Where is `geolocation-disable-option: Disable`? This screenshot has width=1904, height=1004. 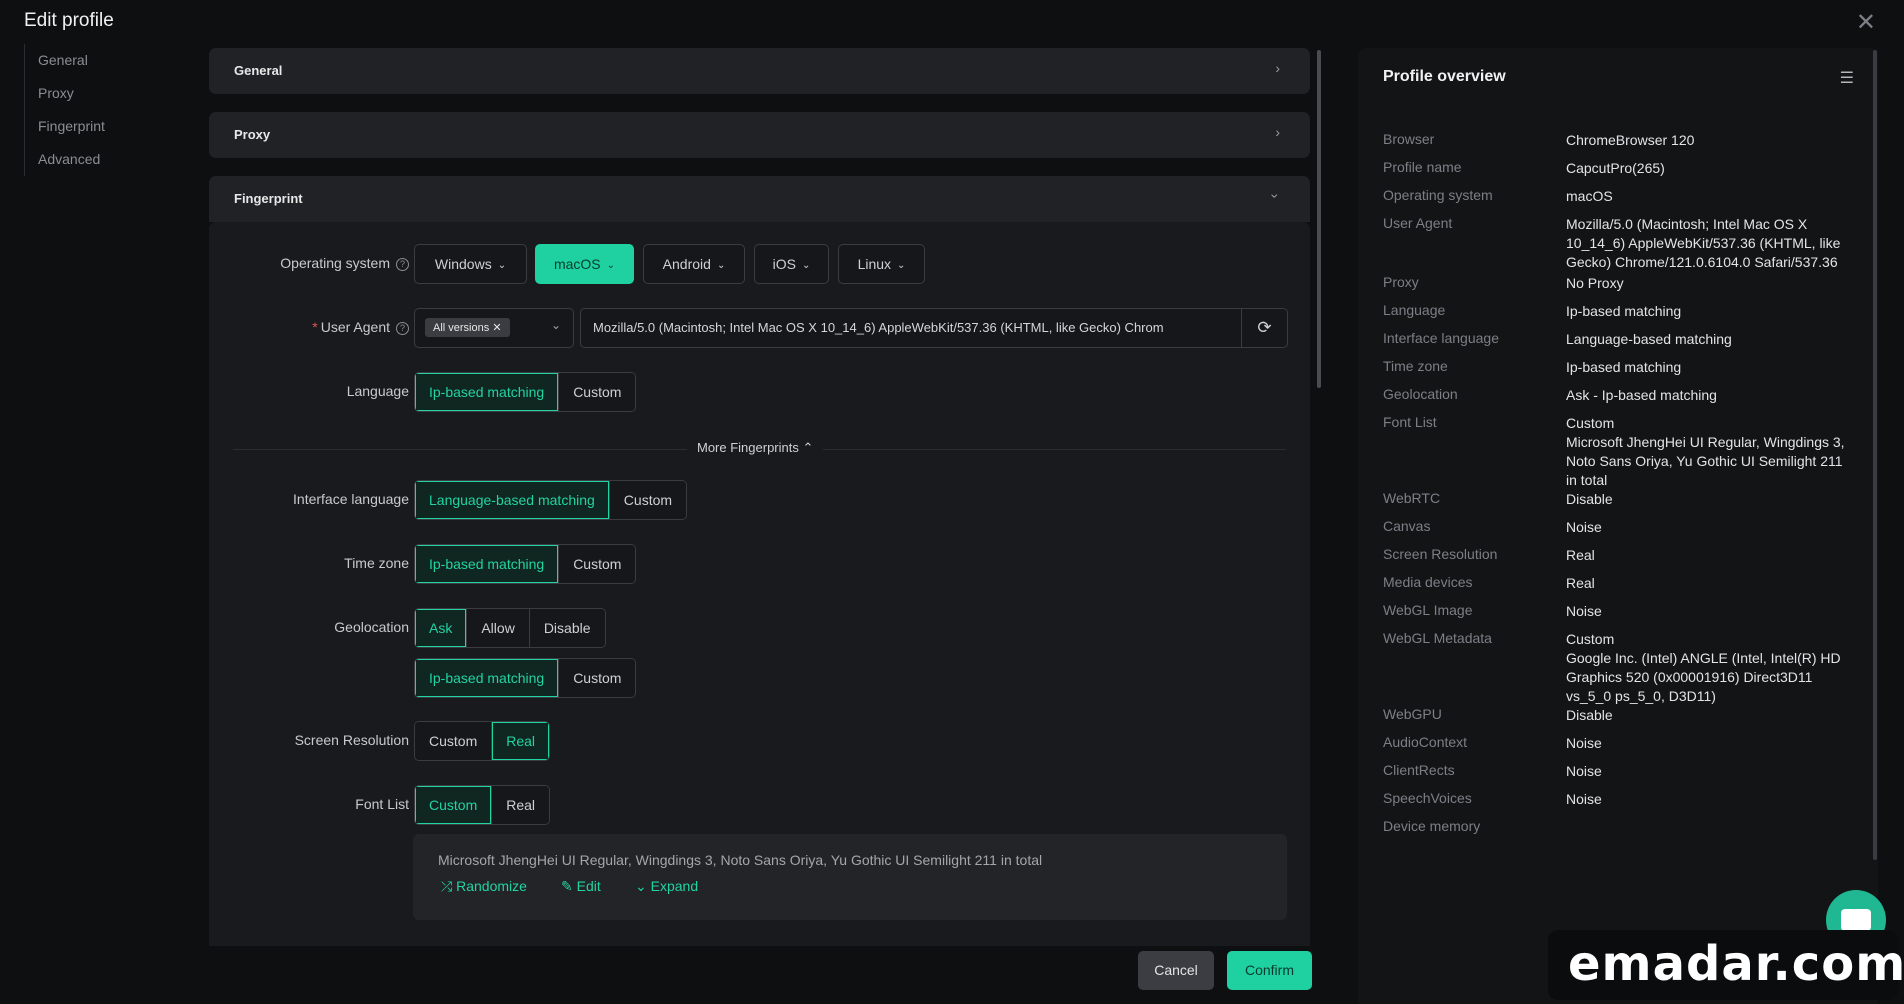 geolocation-disable-option: Disable is located at coordinates (567, 628).